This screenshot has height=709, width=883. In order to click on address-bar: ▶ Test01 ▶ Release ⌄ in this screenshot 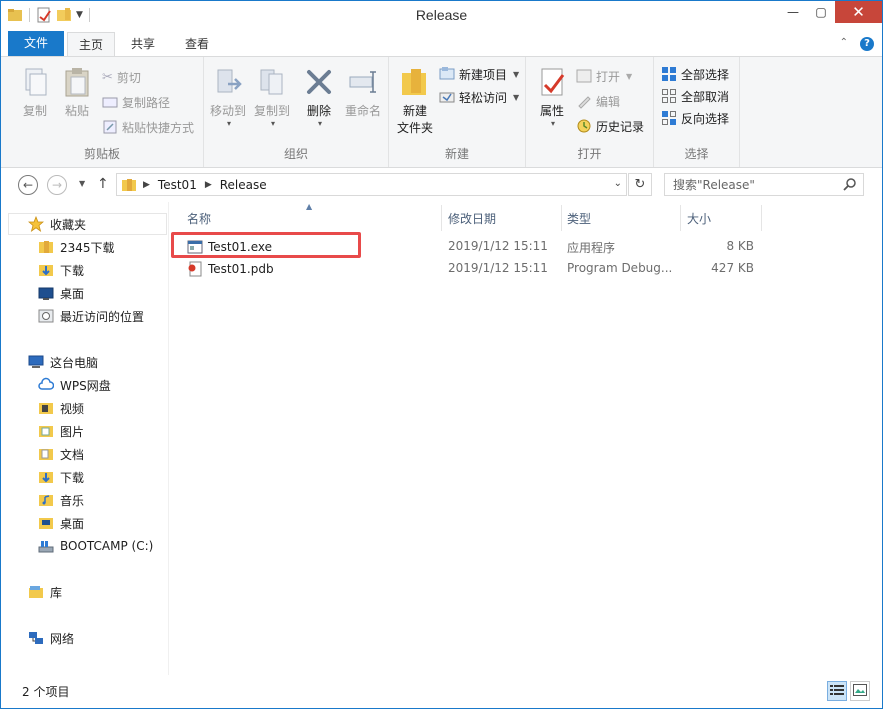, I will do `click(371, 184)`.